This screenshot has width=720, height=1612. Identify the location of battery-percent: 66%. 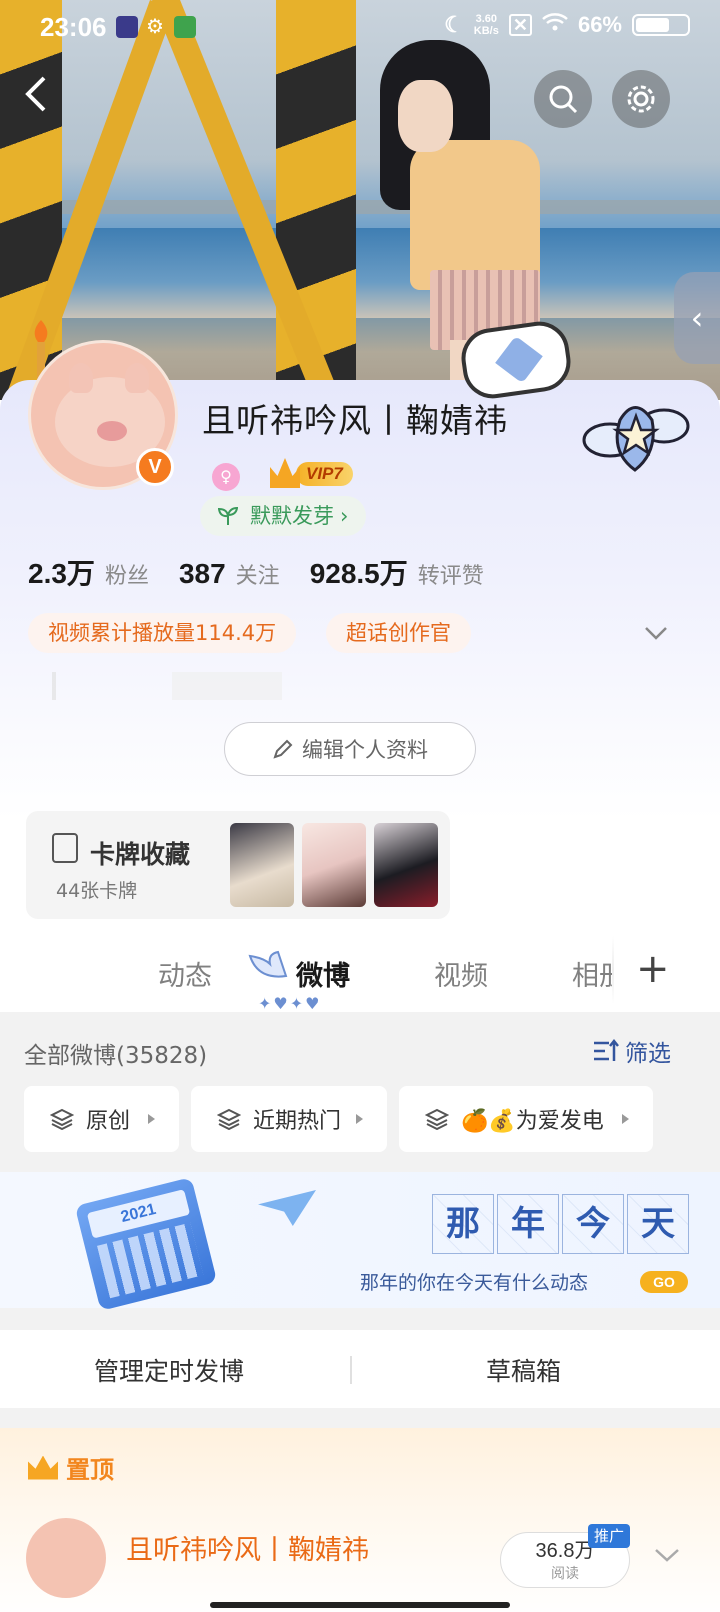
(599, 24).